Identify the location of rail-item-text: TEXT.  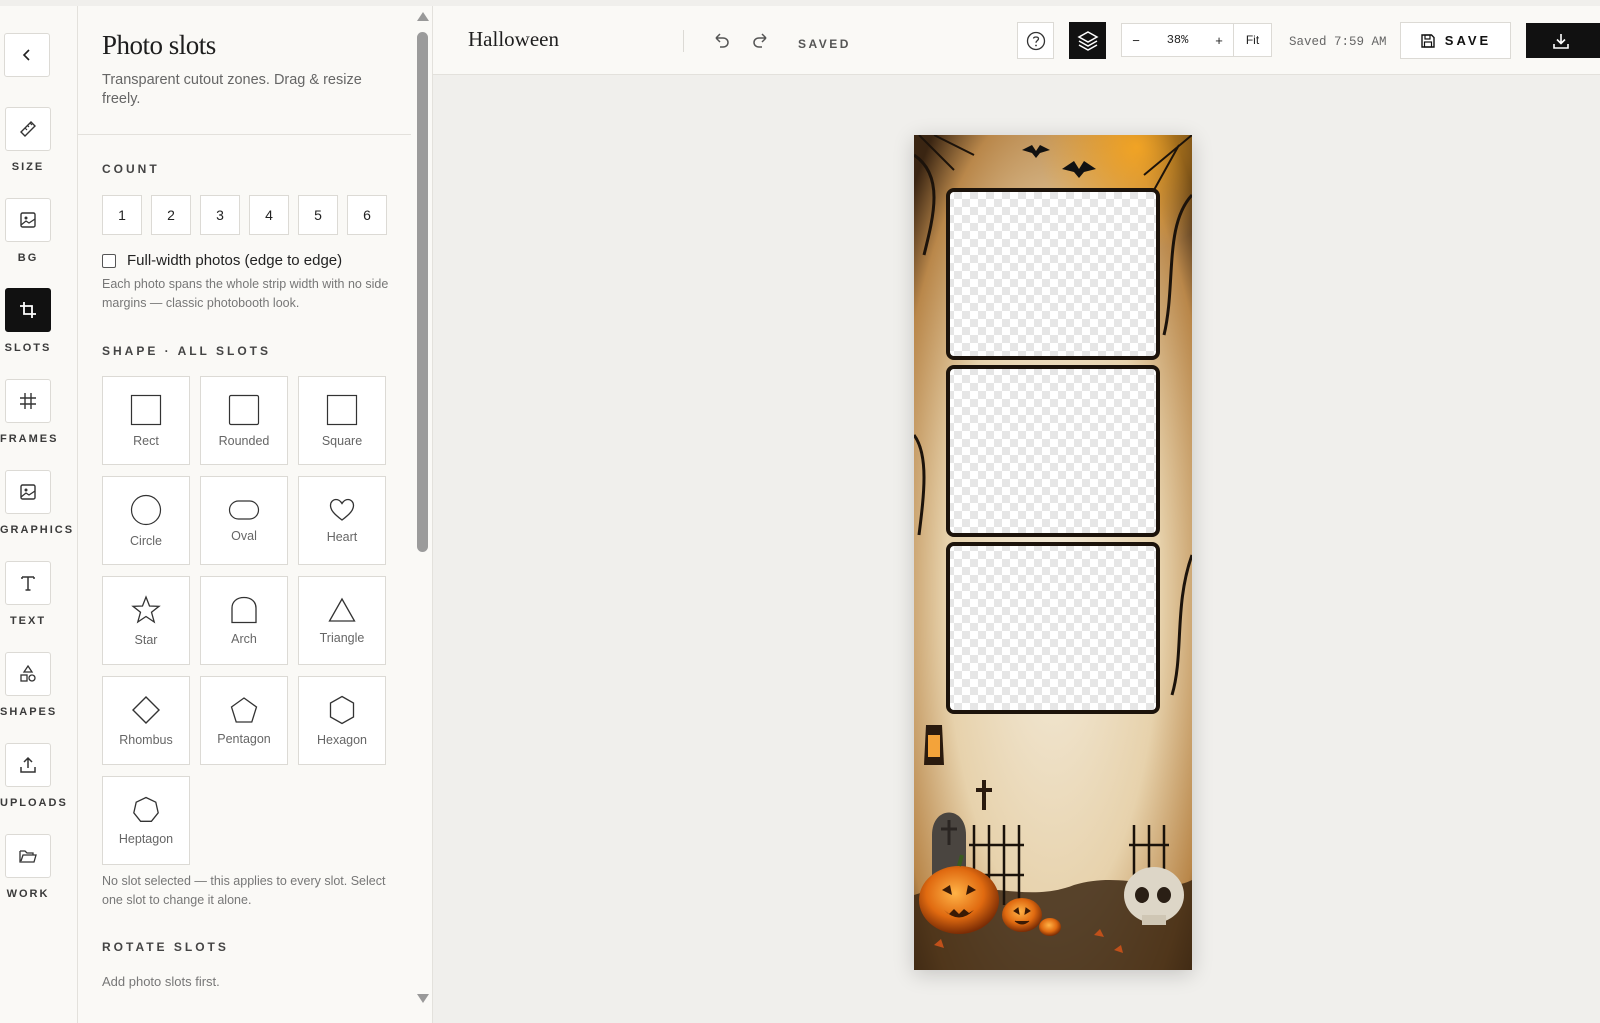
(28, 594).